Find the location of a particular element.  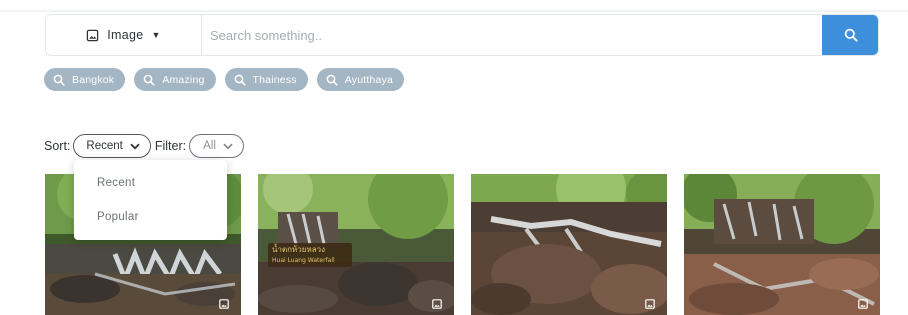

tag-label: Thainess is located at coordinates (274, 79).